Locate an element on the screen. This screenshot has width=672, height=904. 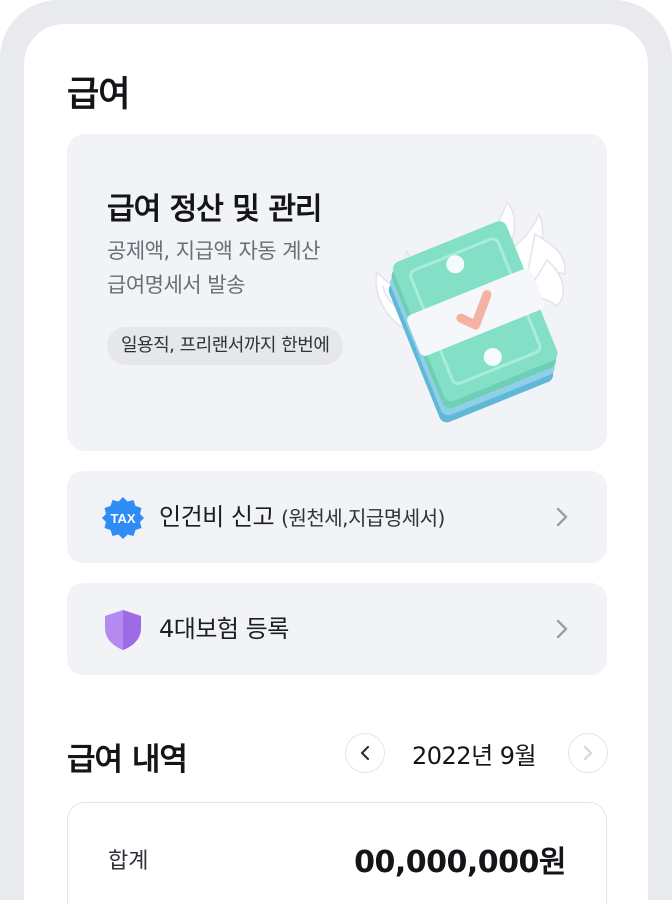
hero-subtitle: 공제액, 지급액 자동 계산 급여명세서 발송 is located at coordinates (213, 268).